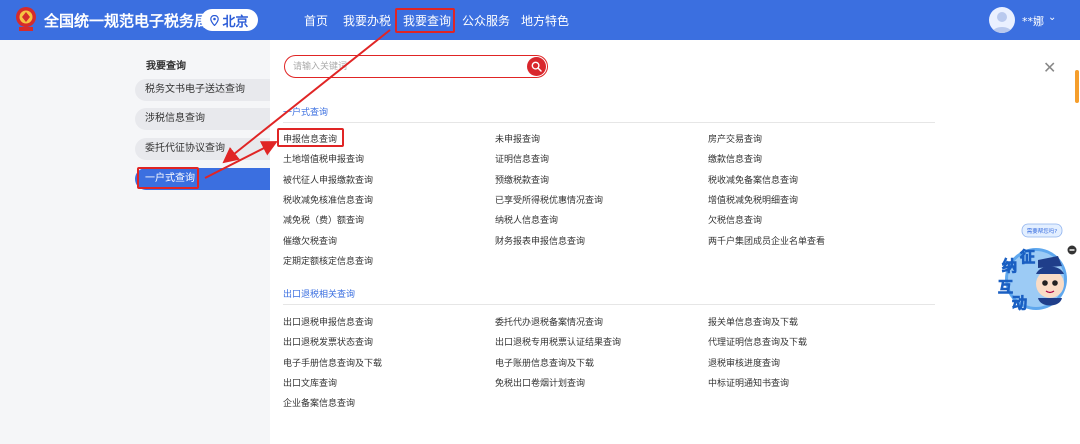 The height and width of the screenshot is (444, 1080). Describe the element at coordinates (544, 362) in the screenshot. I see `query-link: 电子账册信息查询及下载` at that location.